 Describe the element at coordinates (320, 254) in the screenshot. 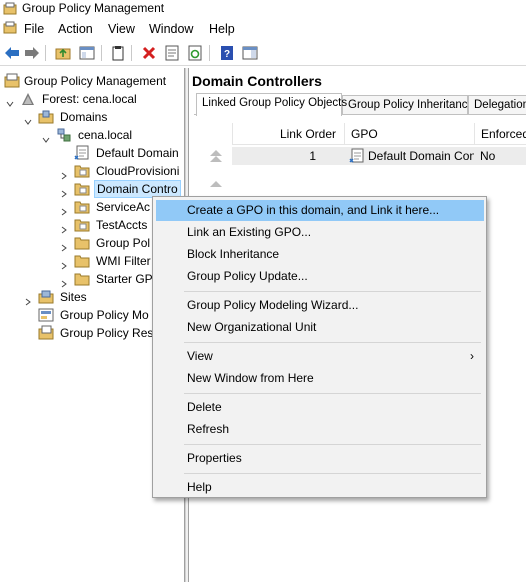

I see `menu-item-block-inheritance: Block Inheritance` at that location.